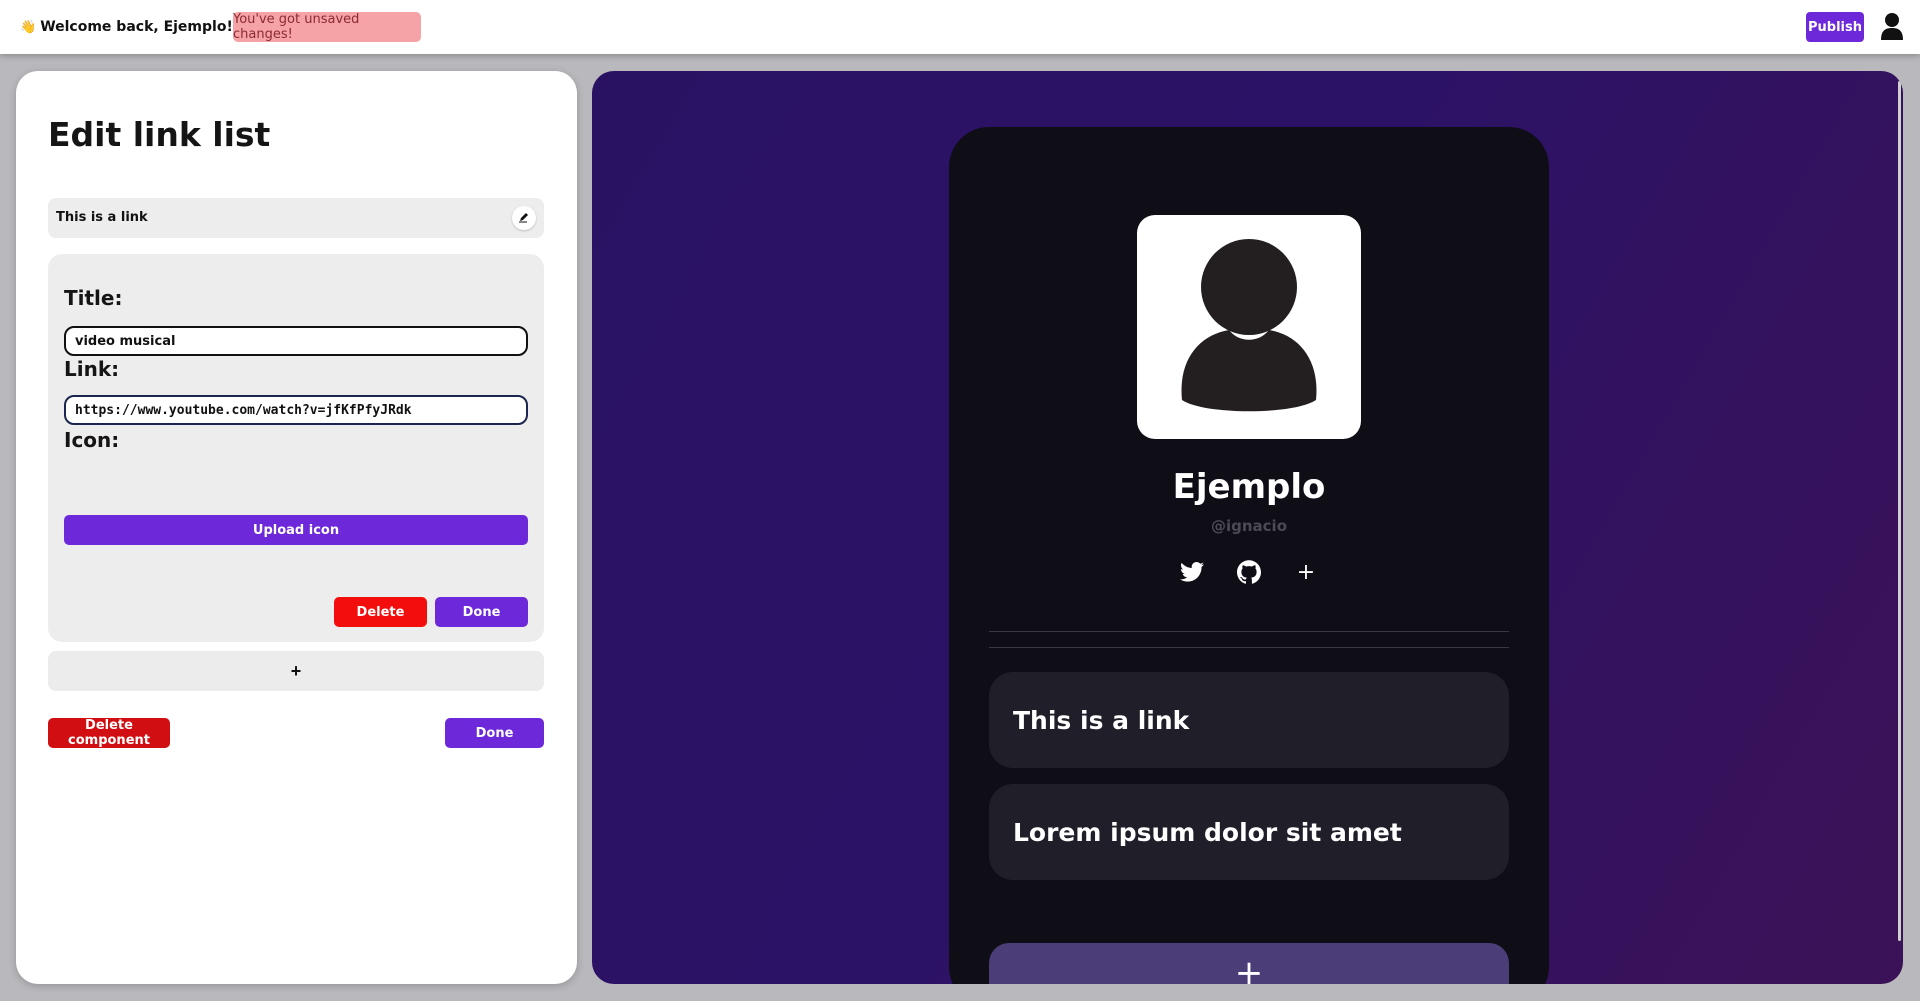 The image size is (1920, 1001). Describe the element at coordinates (494, 733) in the screenshot. I see `done-component-button: Done` at that location.